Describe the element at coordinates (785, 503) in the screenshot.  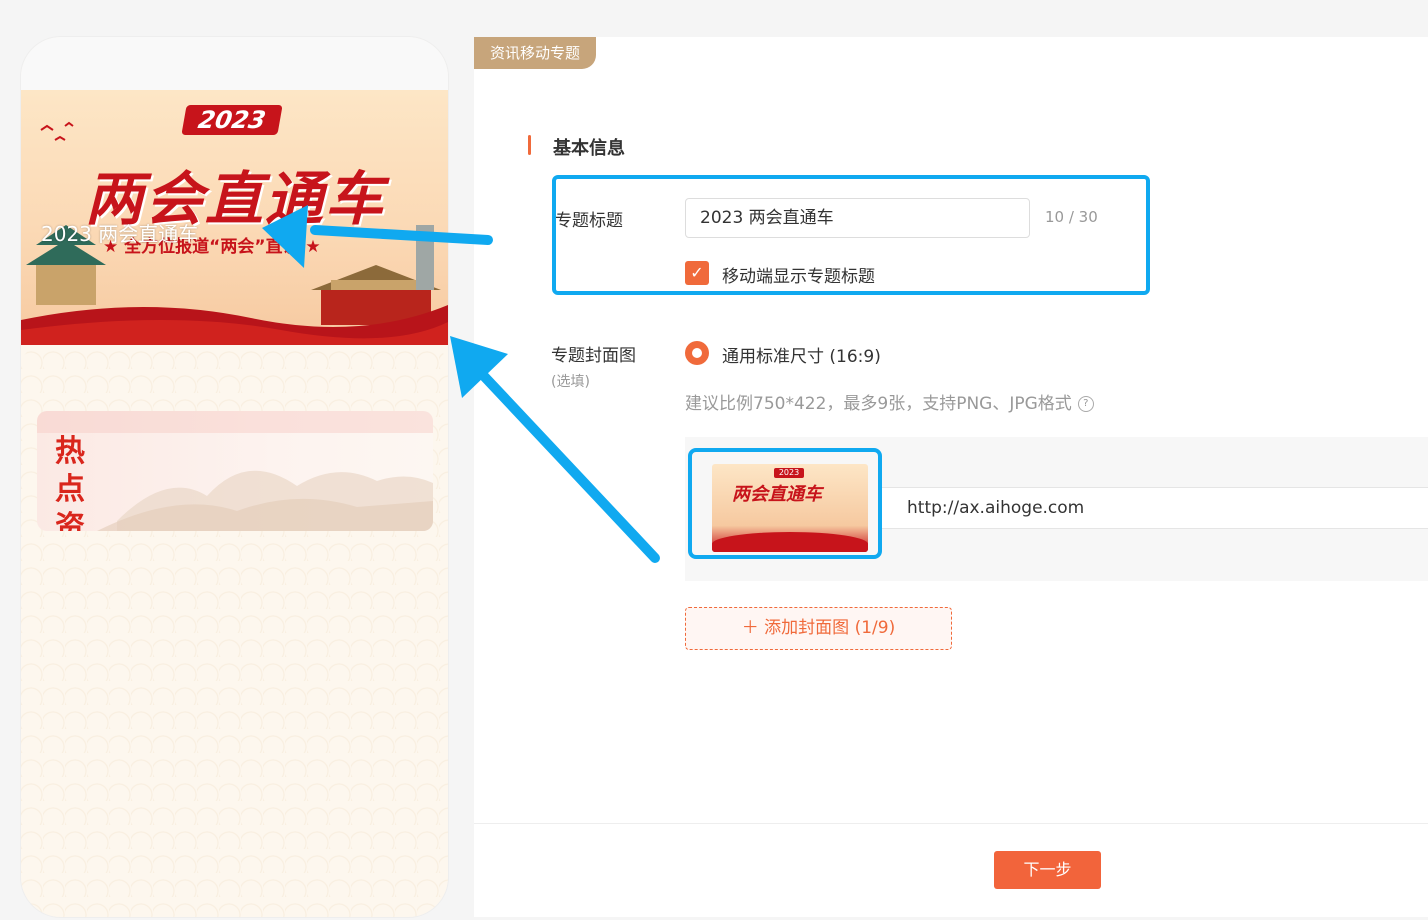
I see `cover-highlight-box` at that location.